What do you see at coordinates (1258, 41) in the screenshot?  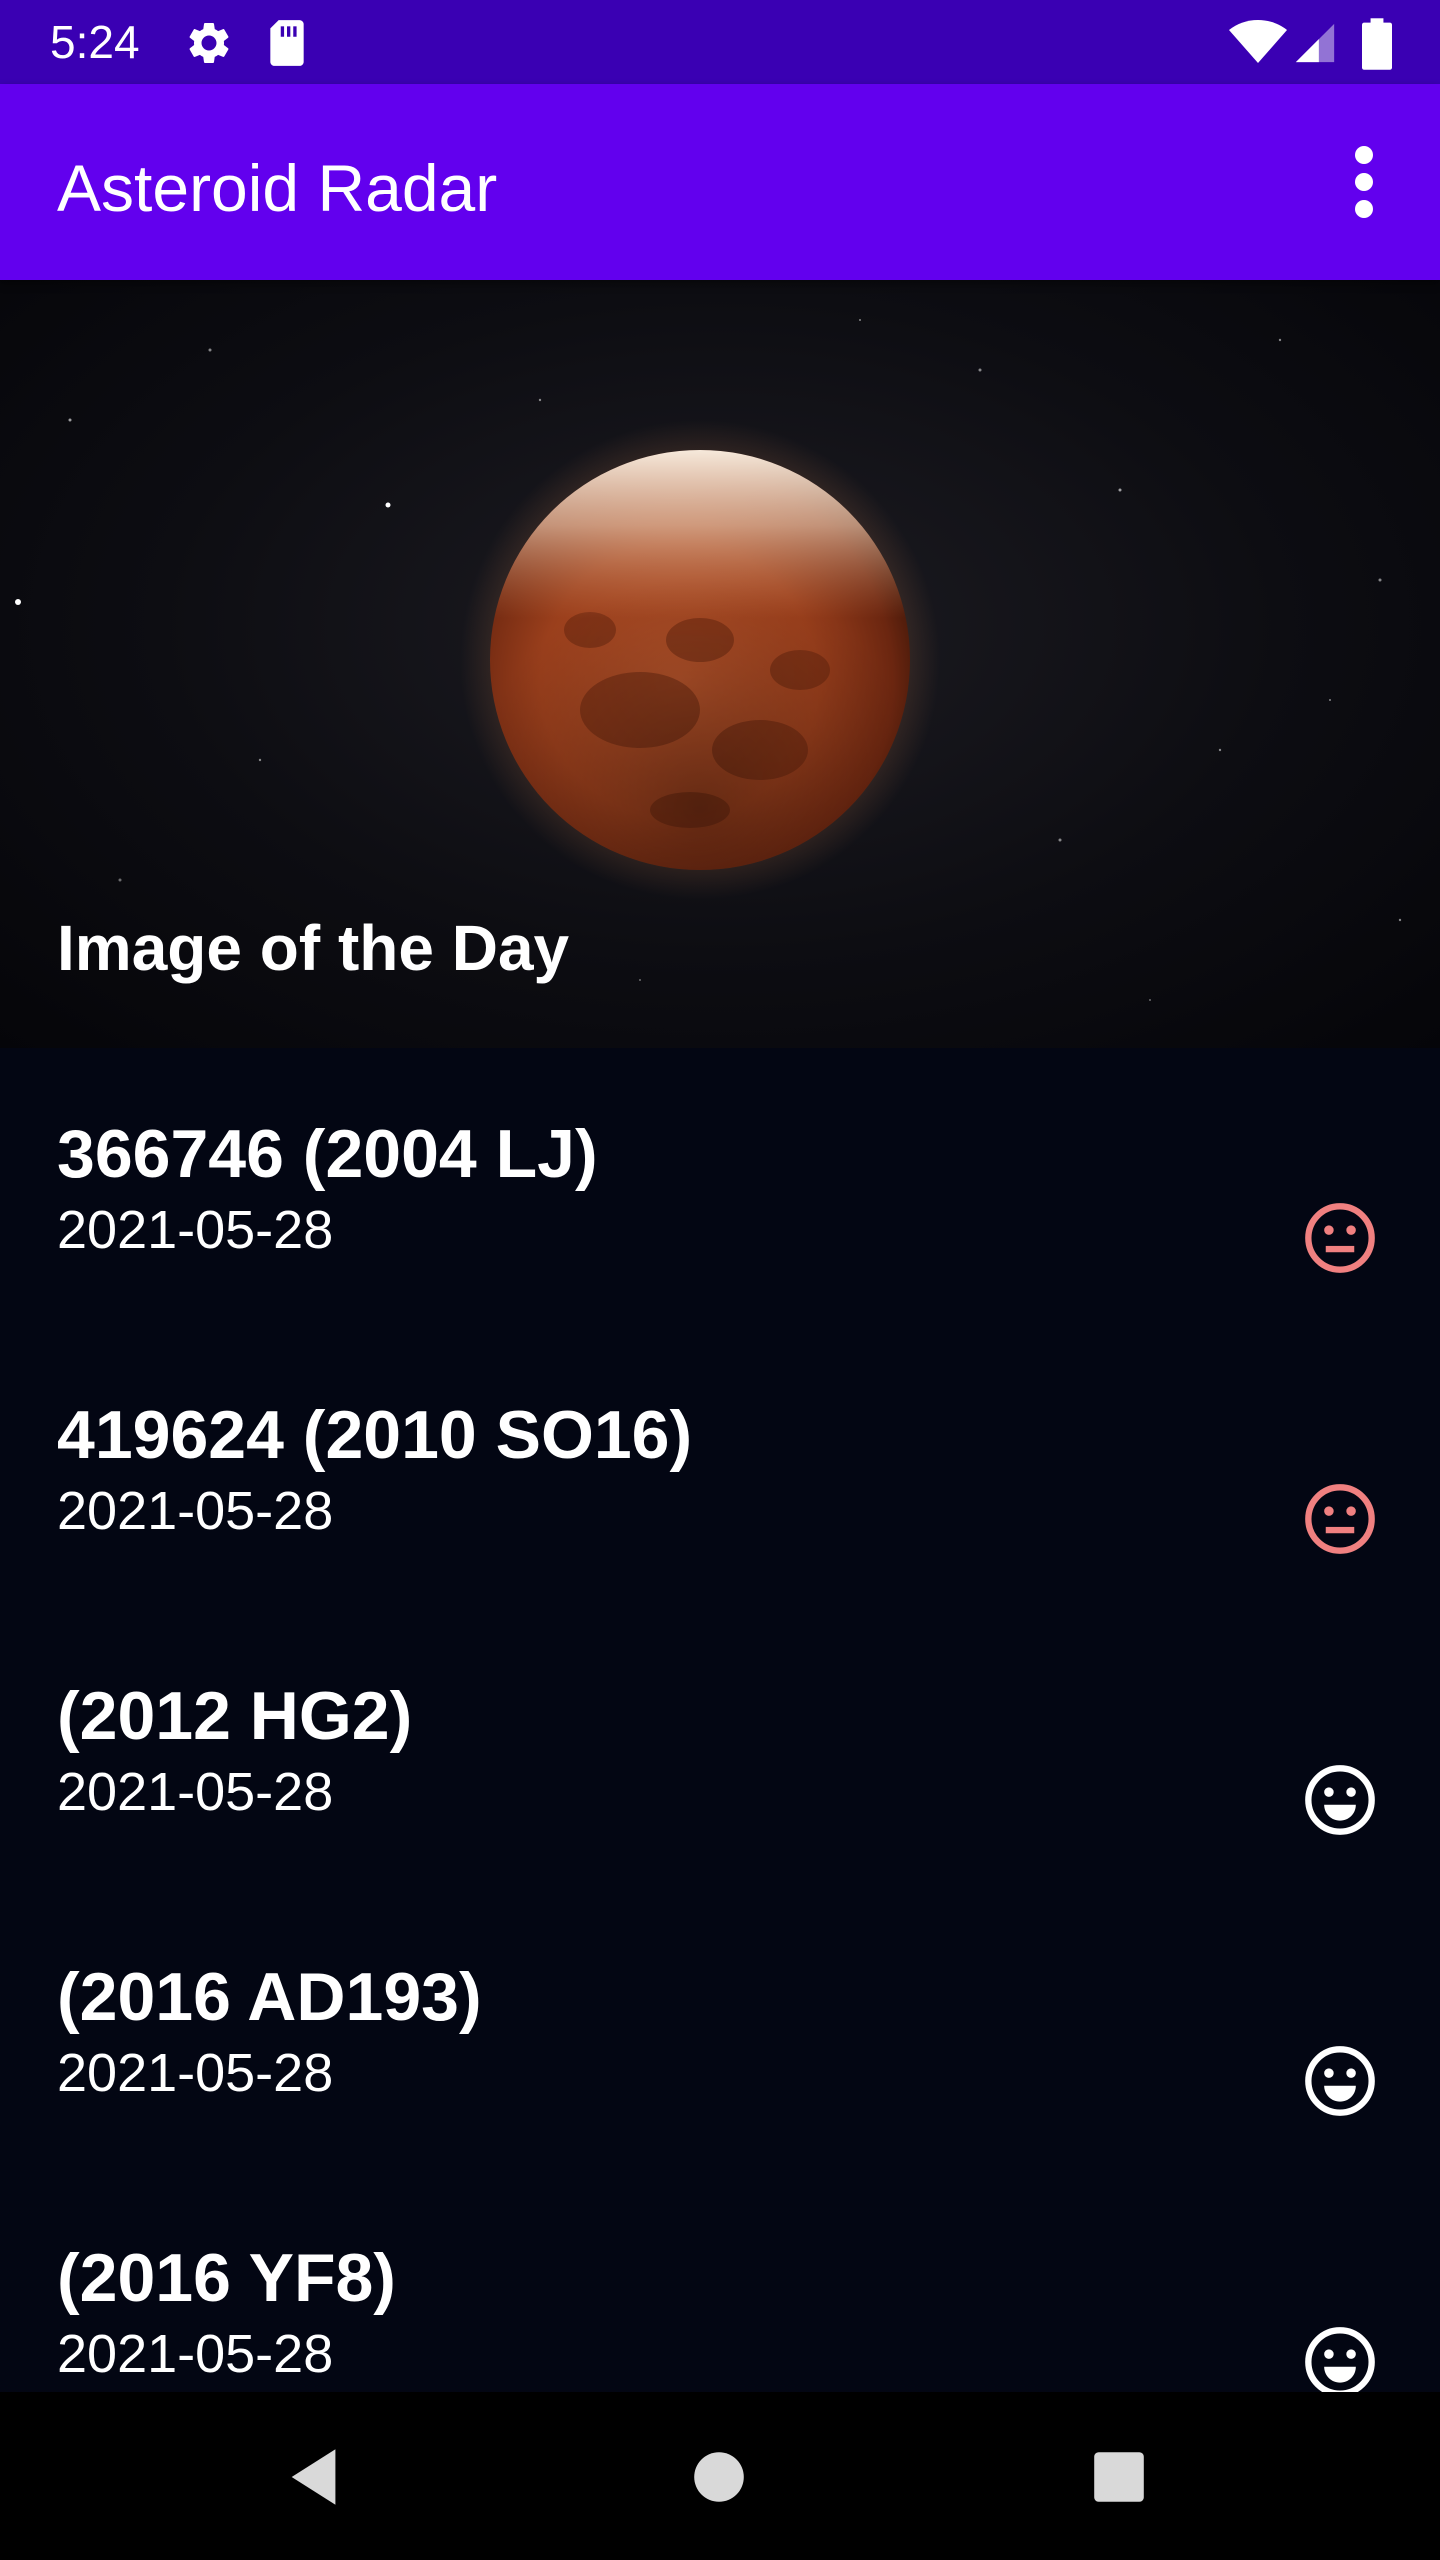 I see `wifi-icon` at bounding box center [1258, 41].